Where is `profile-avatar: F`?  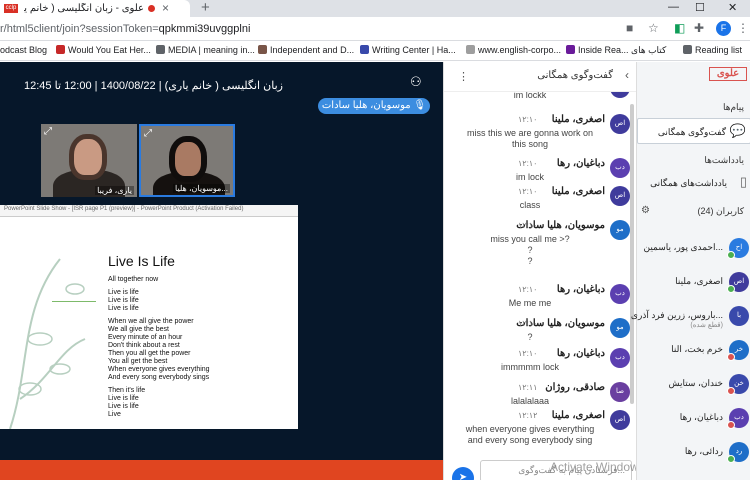 profile-avatar: F is located at coordinates (723, 28).